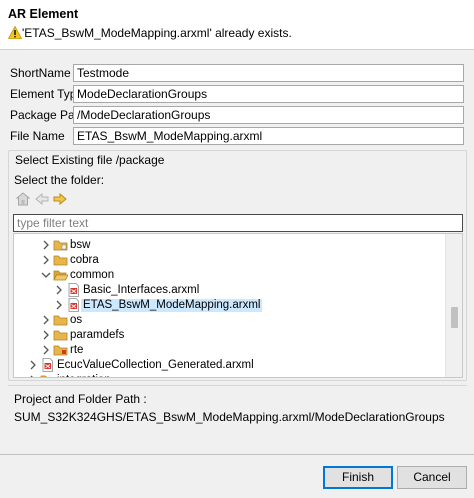  What do you see at coordinates (230, 375) in the screenshot?
I see `tree-item-integration: integration` at bounding box center [230, 375].